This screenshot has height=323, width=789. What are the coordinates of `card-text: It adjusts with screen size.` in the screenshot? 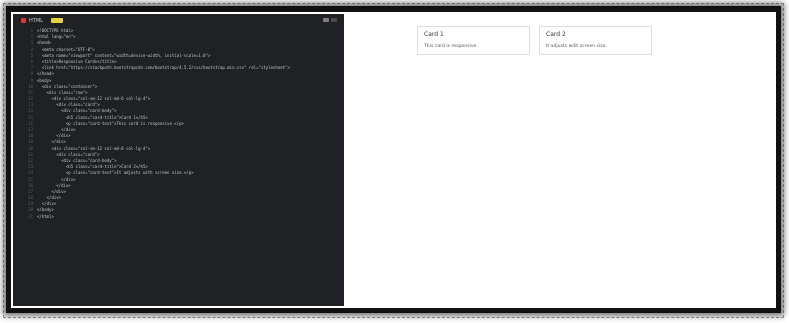 It's located at (576, 46).